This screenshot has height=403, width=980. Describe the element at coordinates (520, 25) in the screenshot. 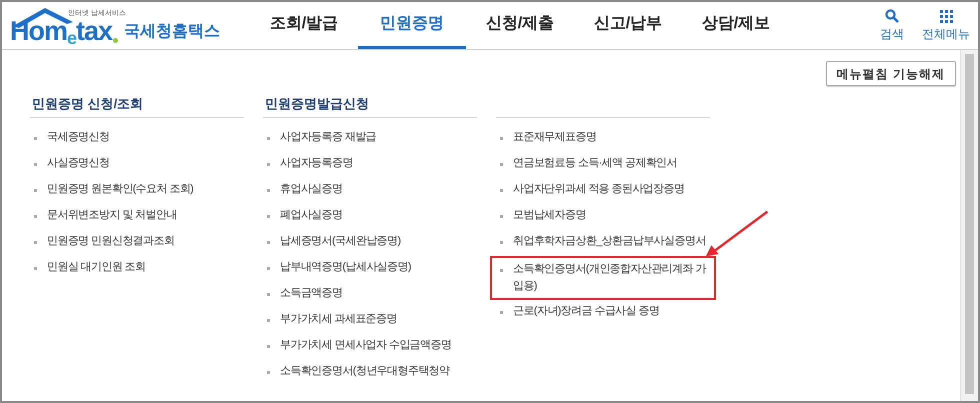

I see `nav-tab: 신청/제출` at that location.